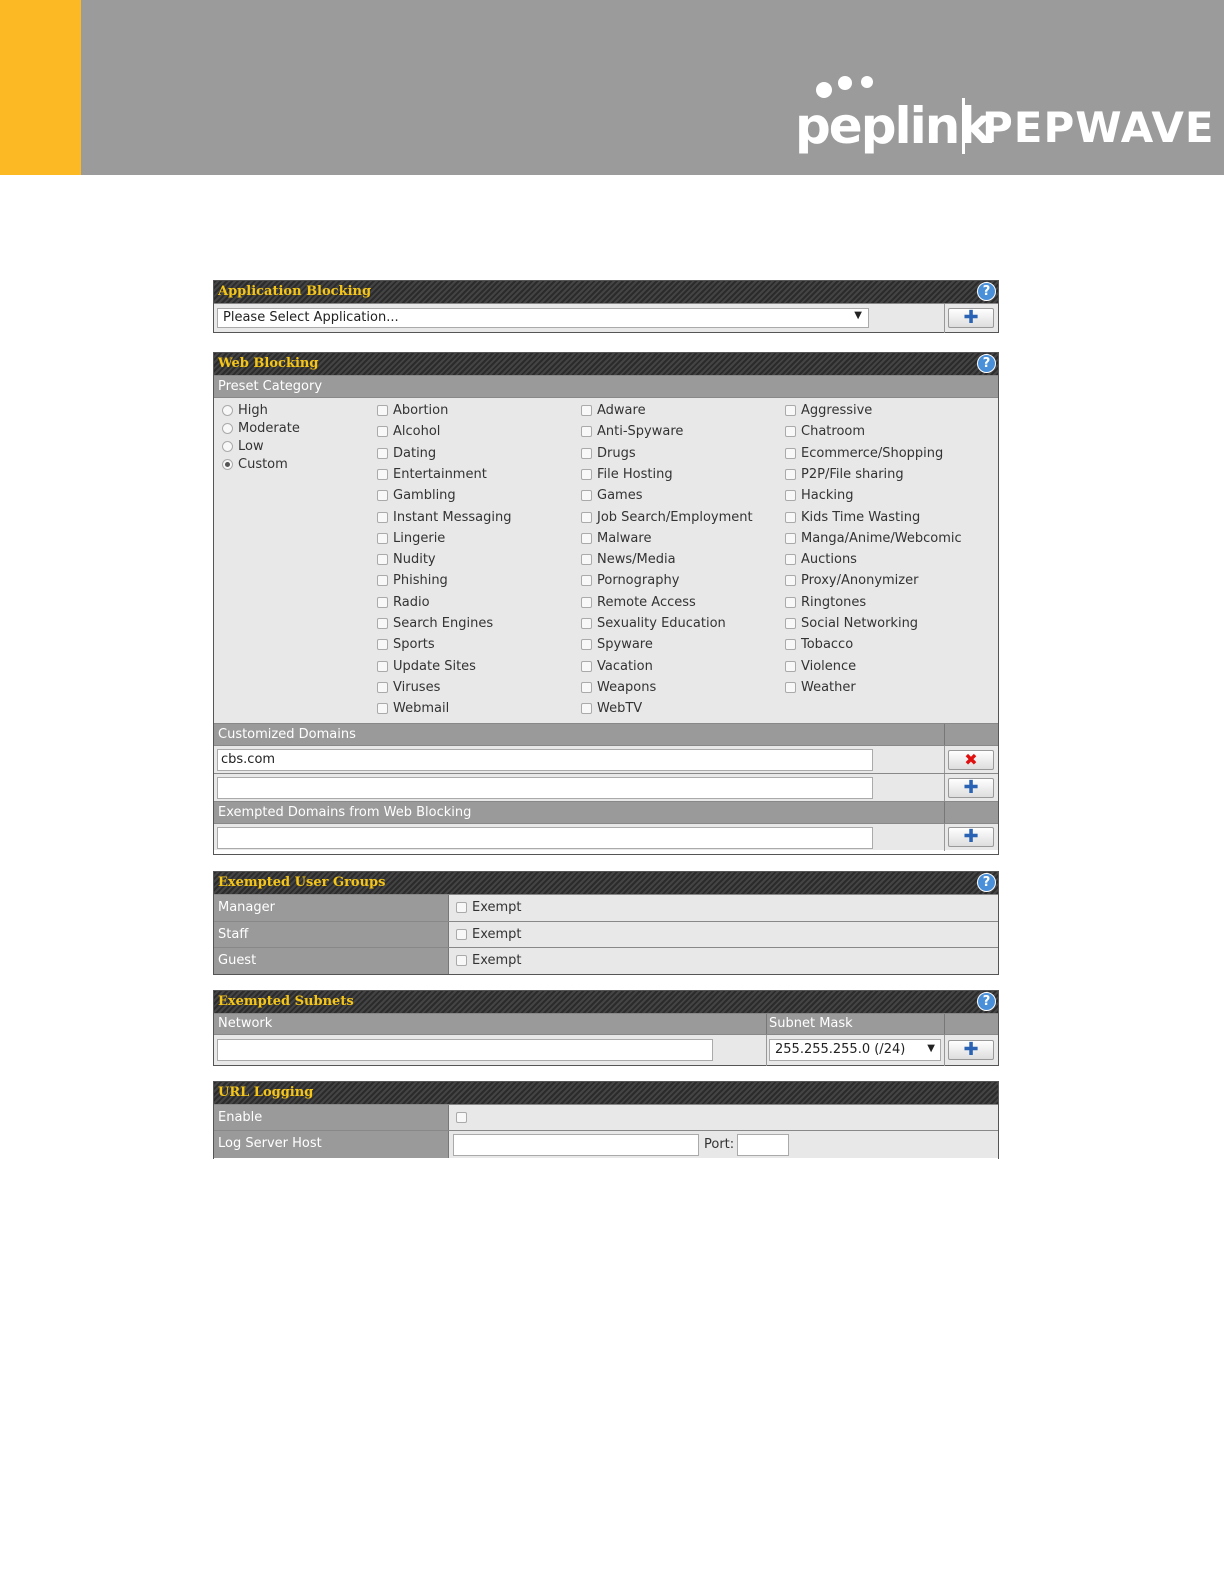 This screenshot has height=1584, width=1224. I want to click on category-checkbox: Sexuality Education, so click(653, 623).